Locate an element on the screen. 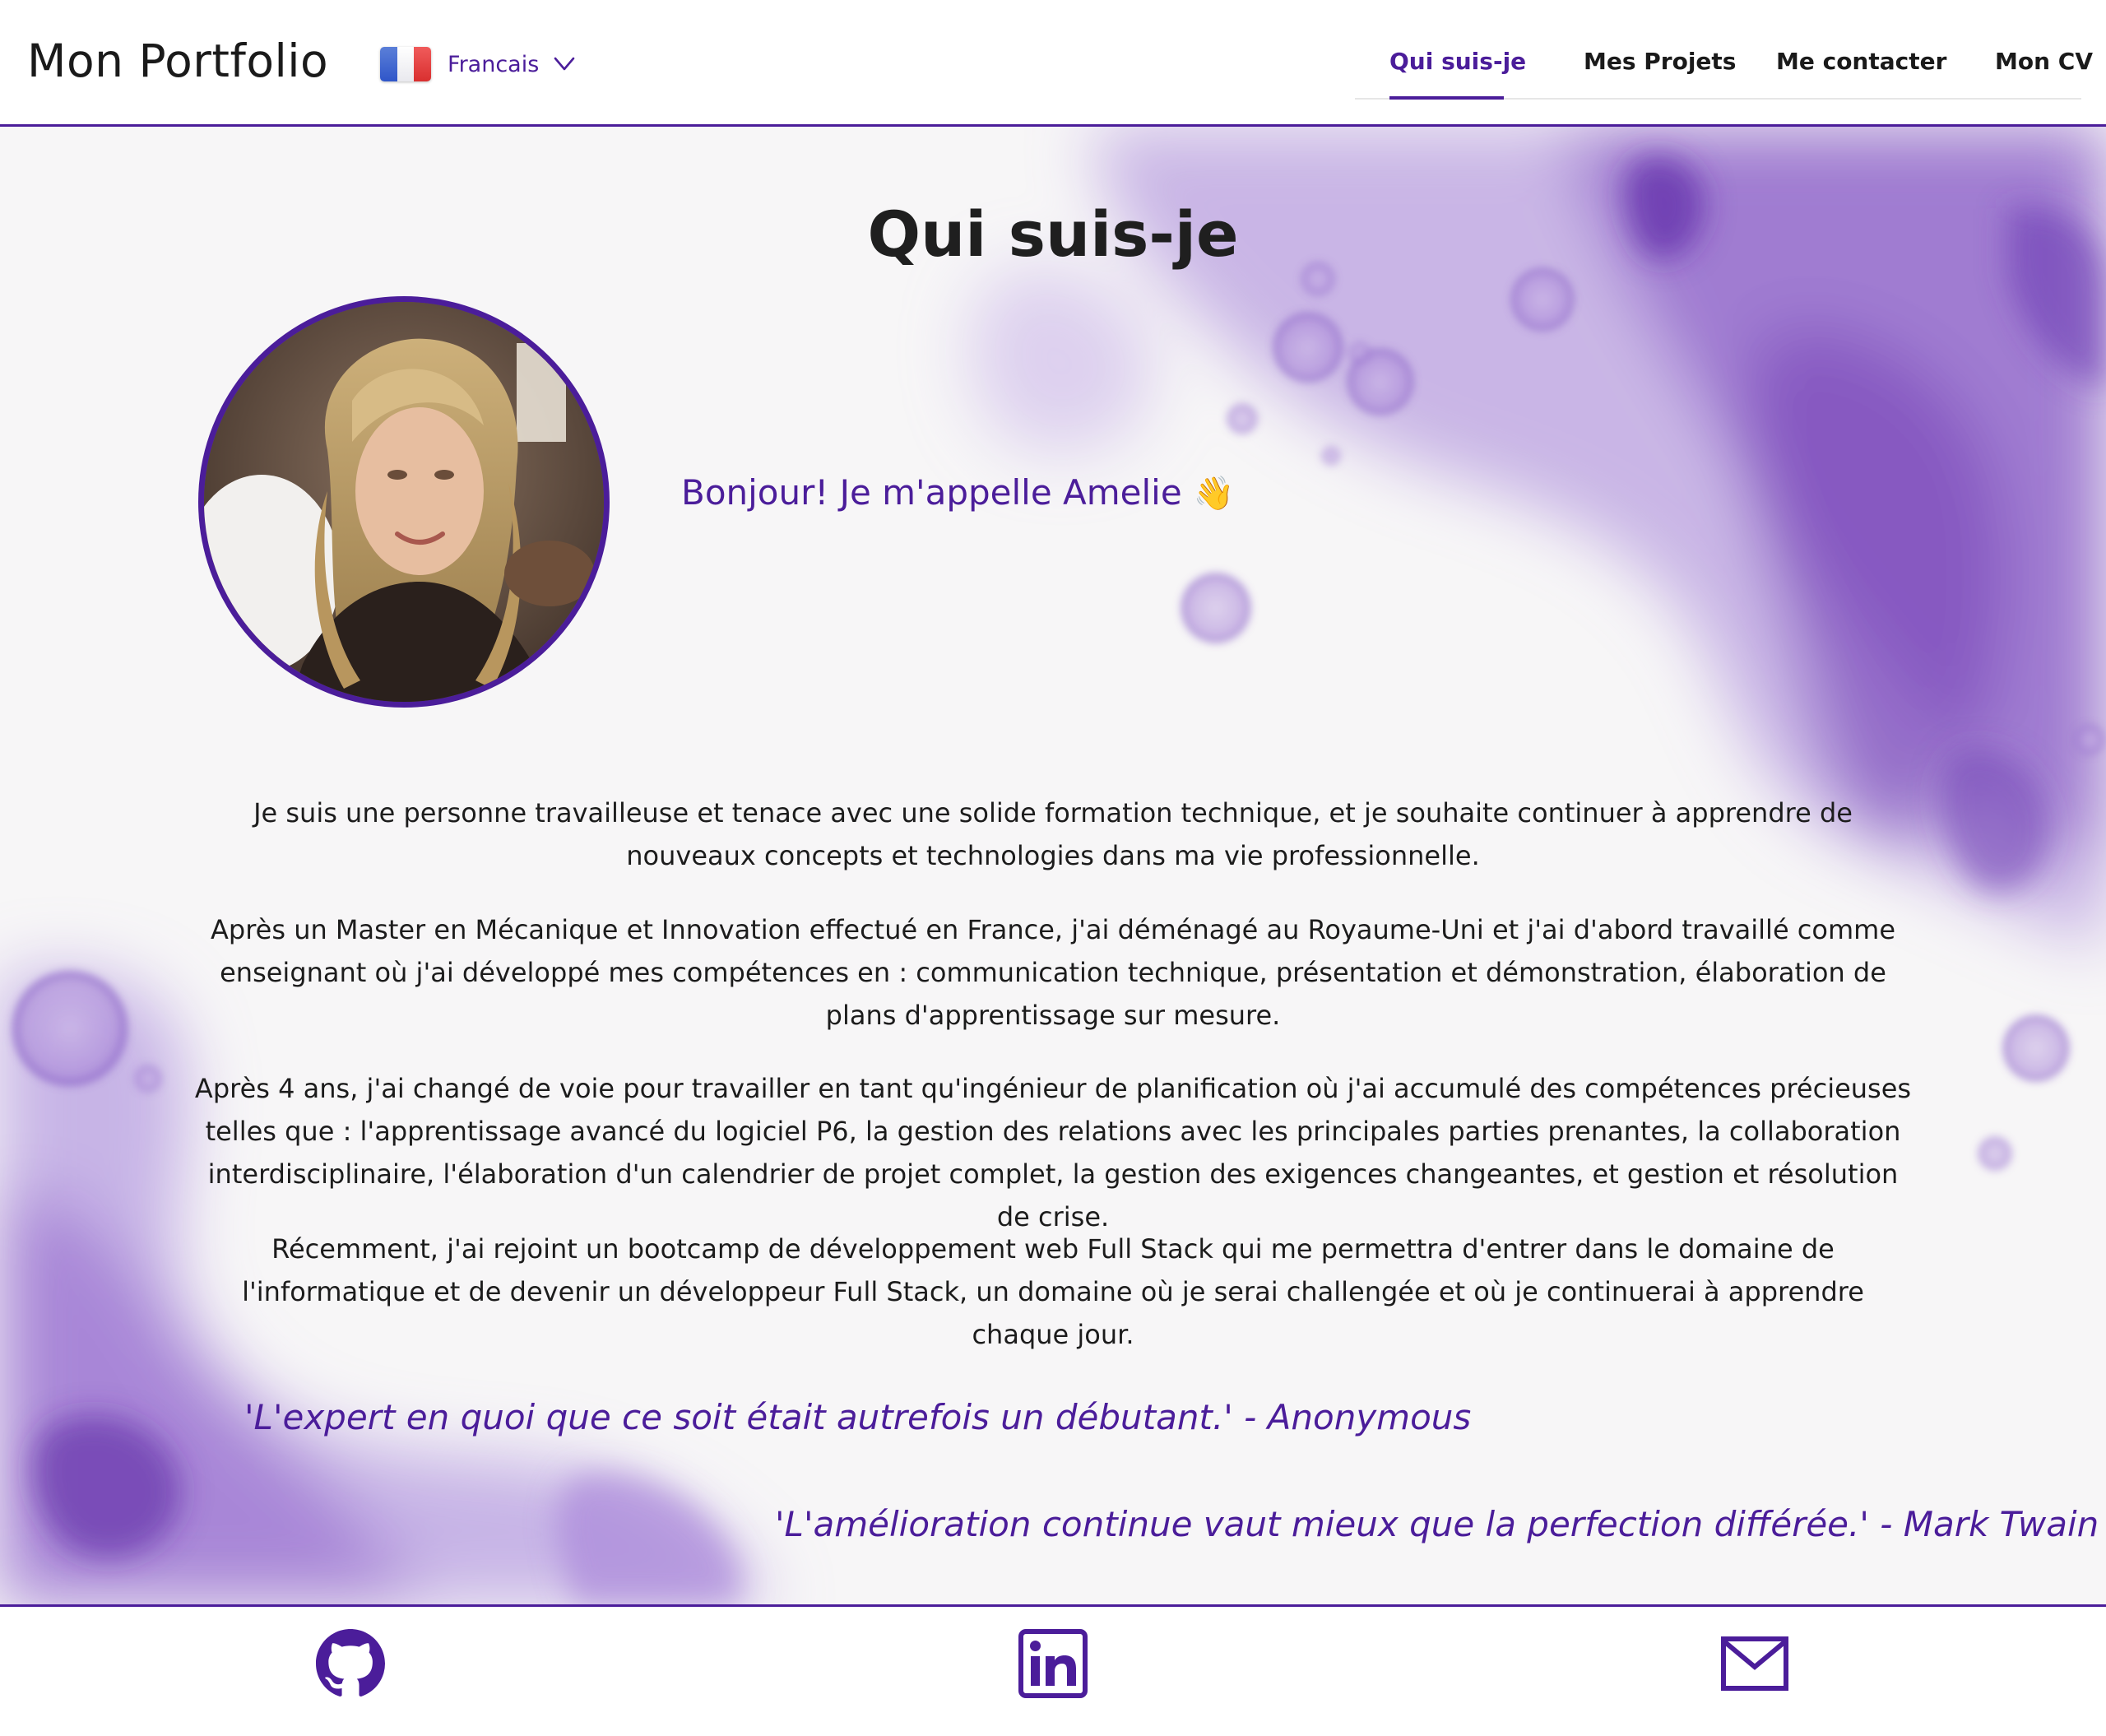 The height and width of the screenshot is (1736, 2106). chevron-down-icon is located at coordinates (564, 64).